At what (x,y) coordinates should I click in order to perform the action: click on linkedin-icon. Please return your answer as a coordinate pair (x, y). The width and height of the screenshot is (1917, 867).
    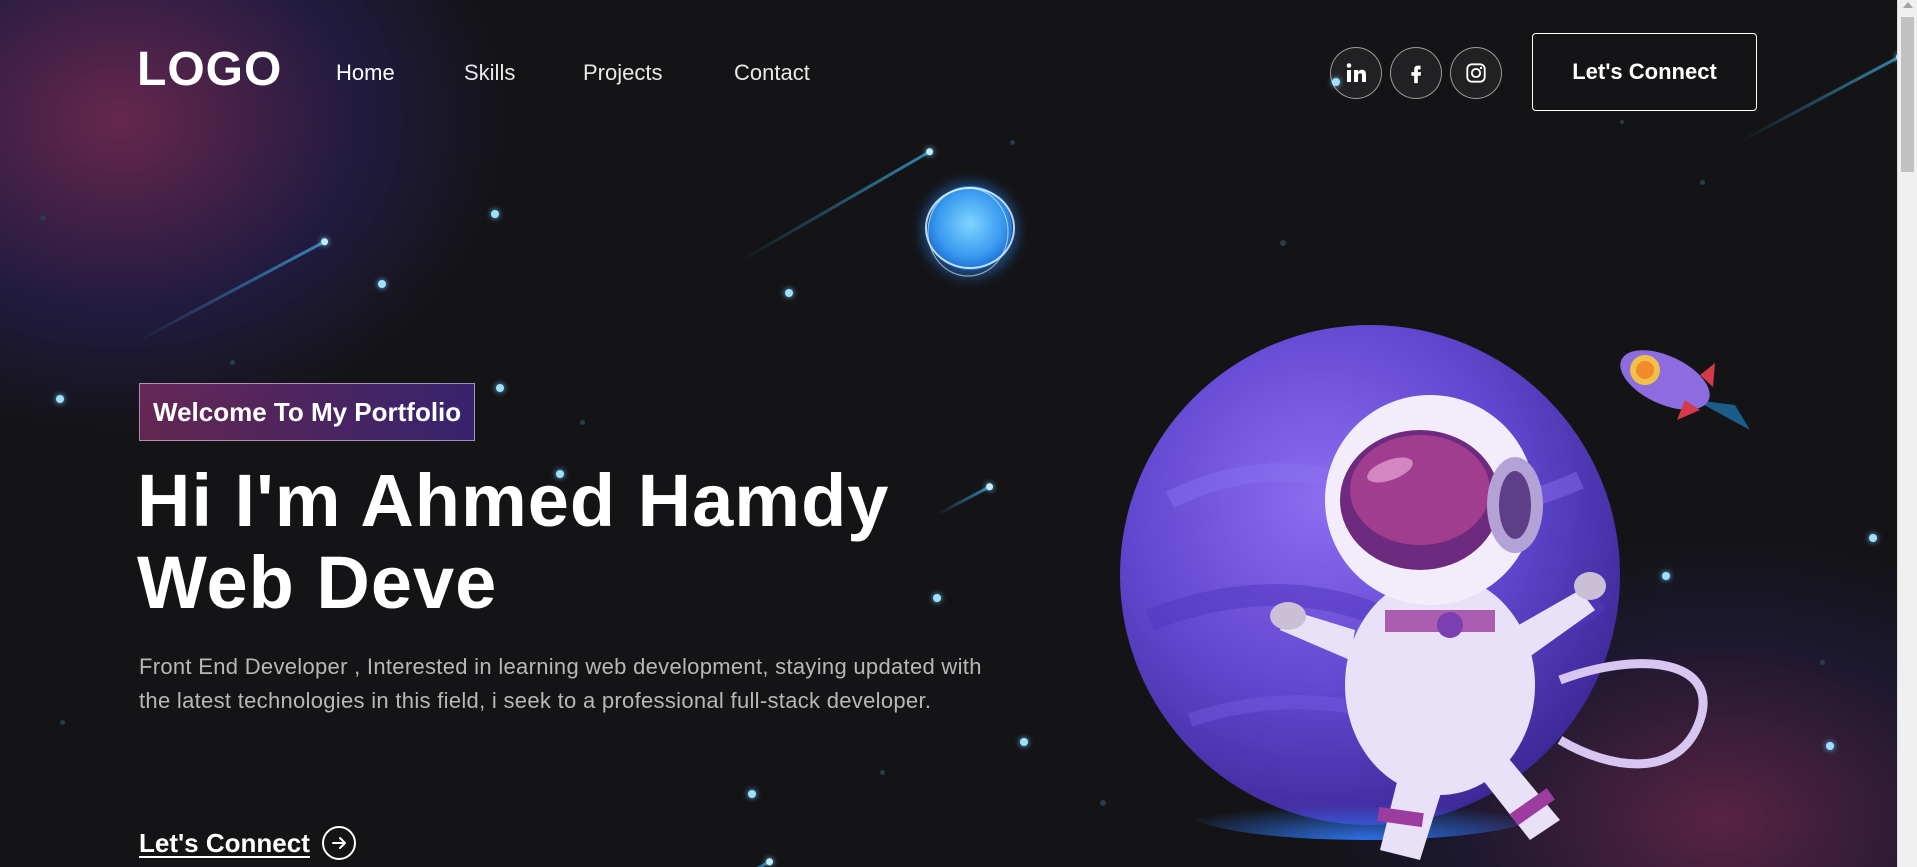
    Looking at the image, I should click on (1356, 72).